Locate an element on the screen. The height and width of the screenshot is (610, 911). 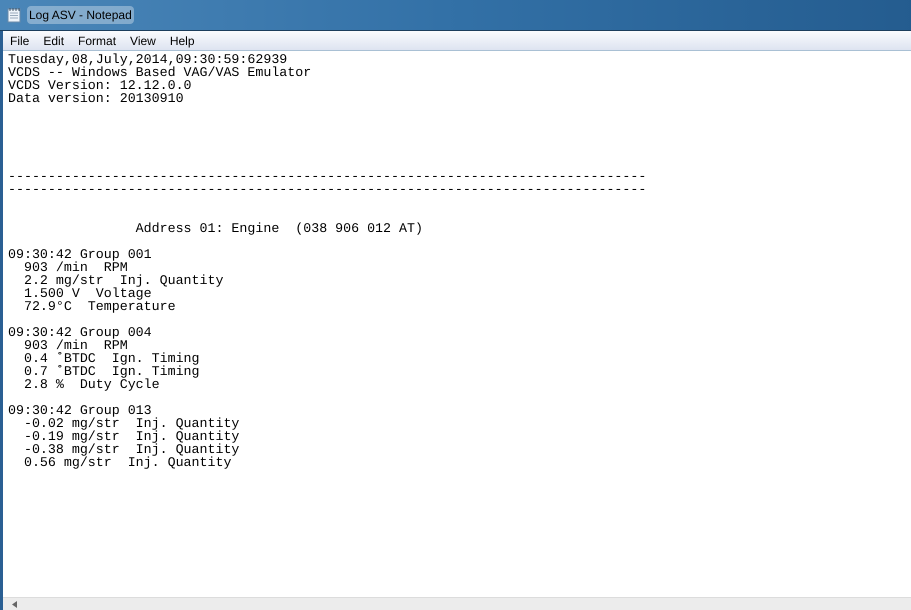
text-line: 2.8 % Duty Cycle is located at coordinates (91, 384).